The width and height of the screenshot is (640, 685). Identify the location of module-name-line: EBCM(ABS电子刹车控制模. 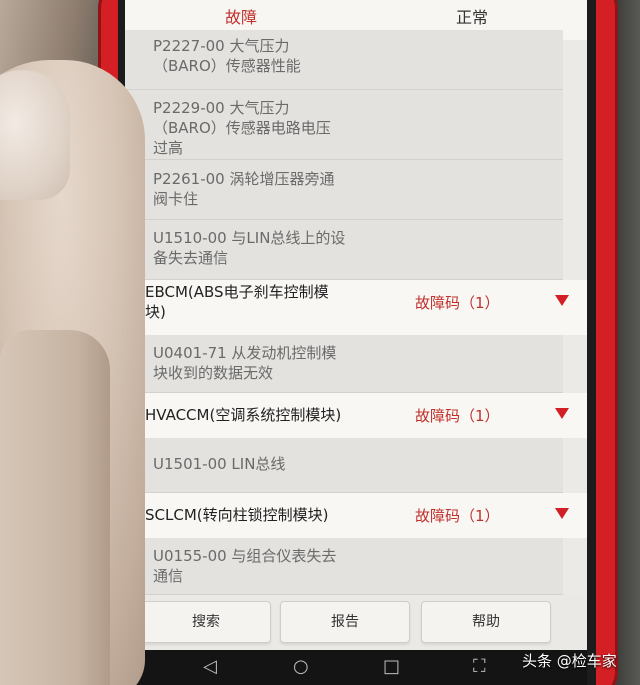
(237, 292).